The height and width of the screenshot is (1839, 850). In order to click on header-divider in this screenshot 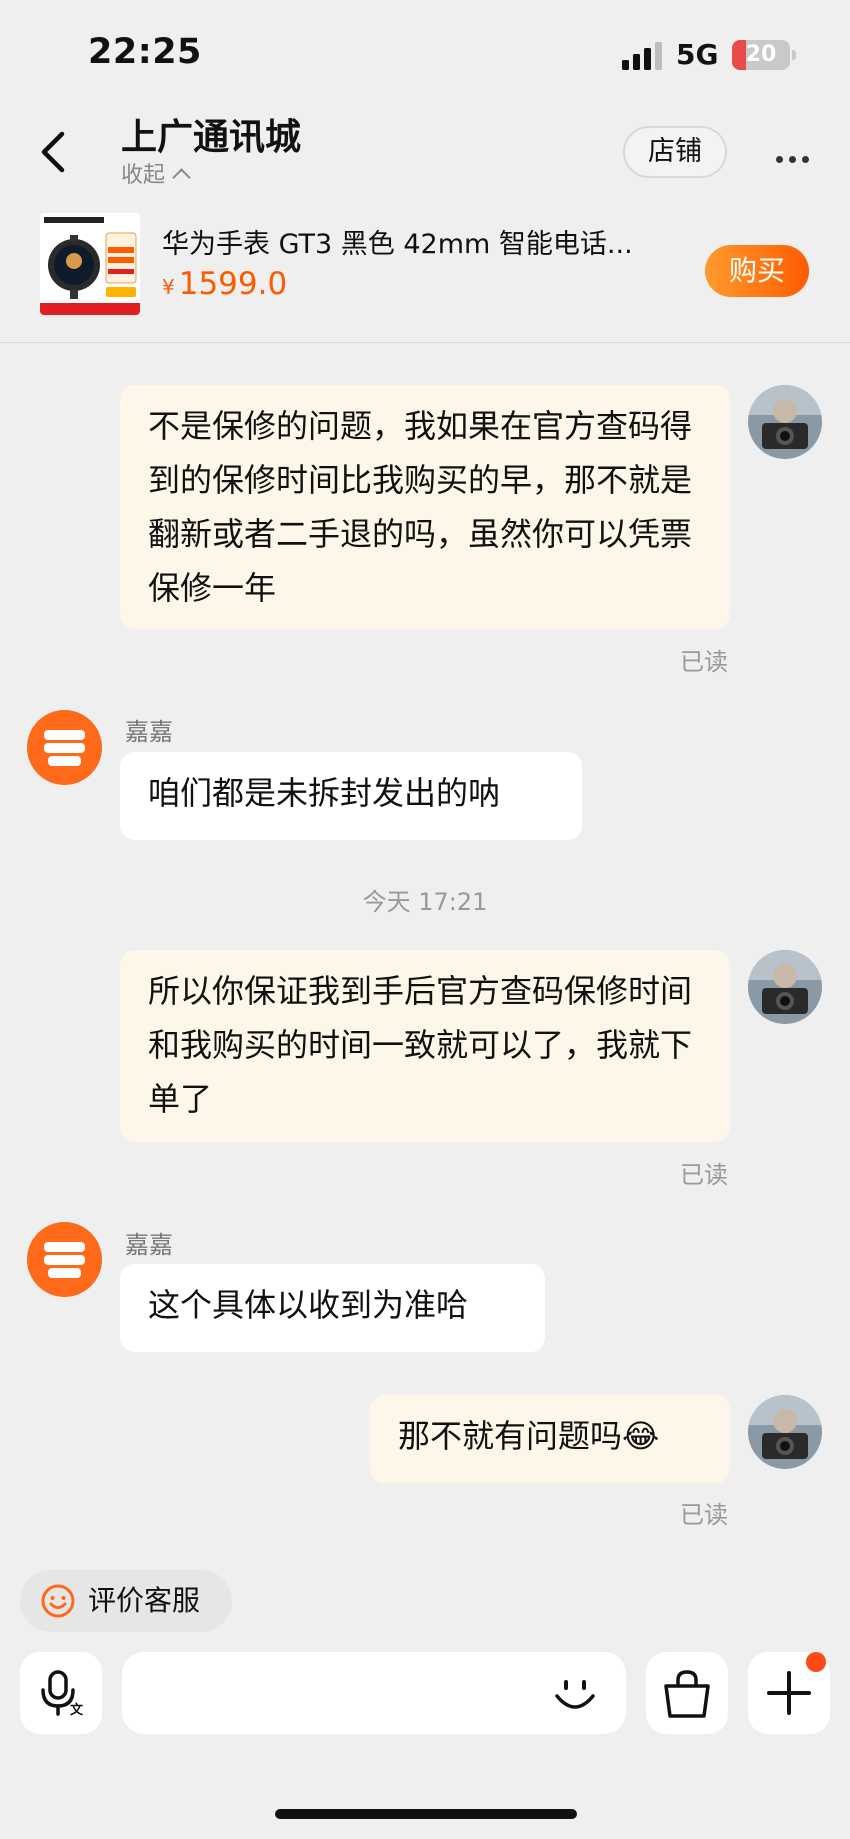, I will do `click(425, 342)`.